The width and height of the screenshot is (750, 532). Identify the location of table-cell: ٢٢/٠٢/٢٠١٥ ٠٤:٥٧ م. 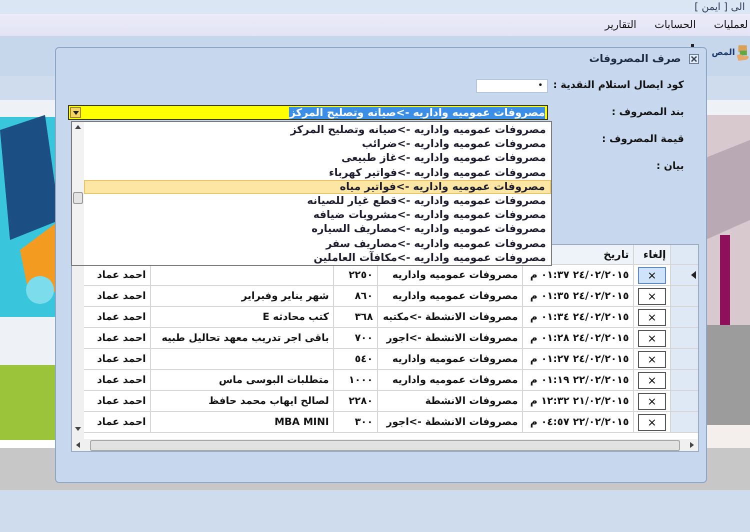
(577, 422).